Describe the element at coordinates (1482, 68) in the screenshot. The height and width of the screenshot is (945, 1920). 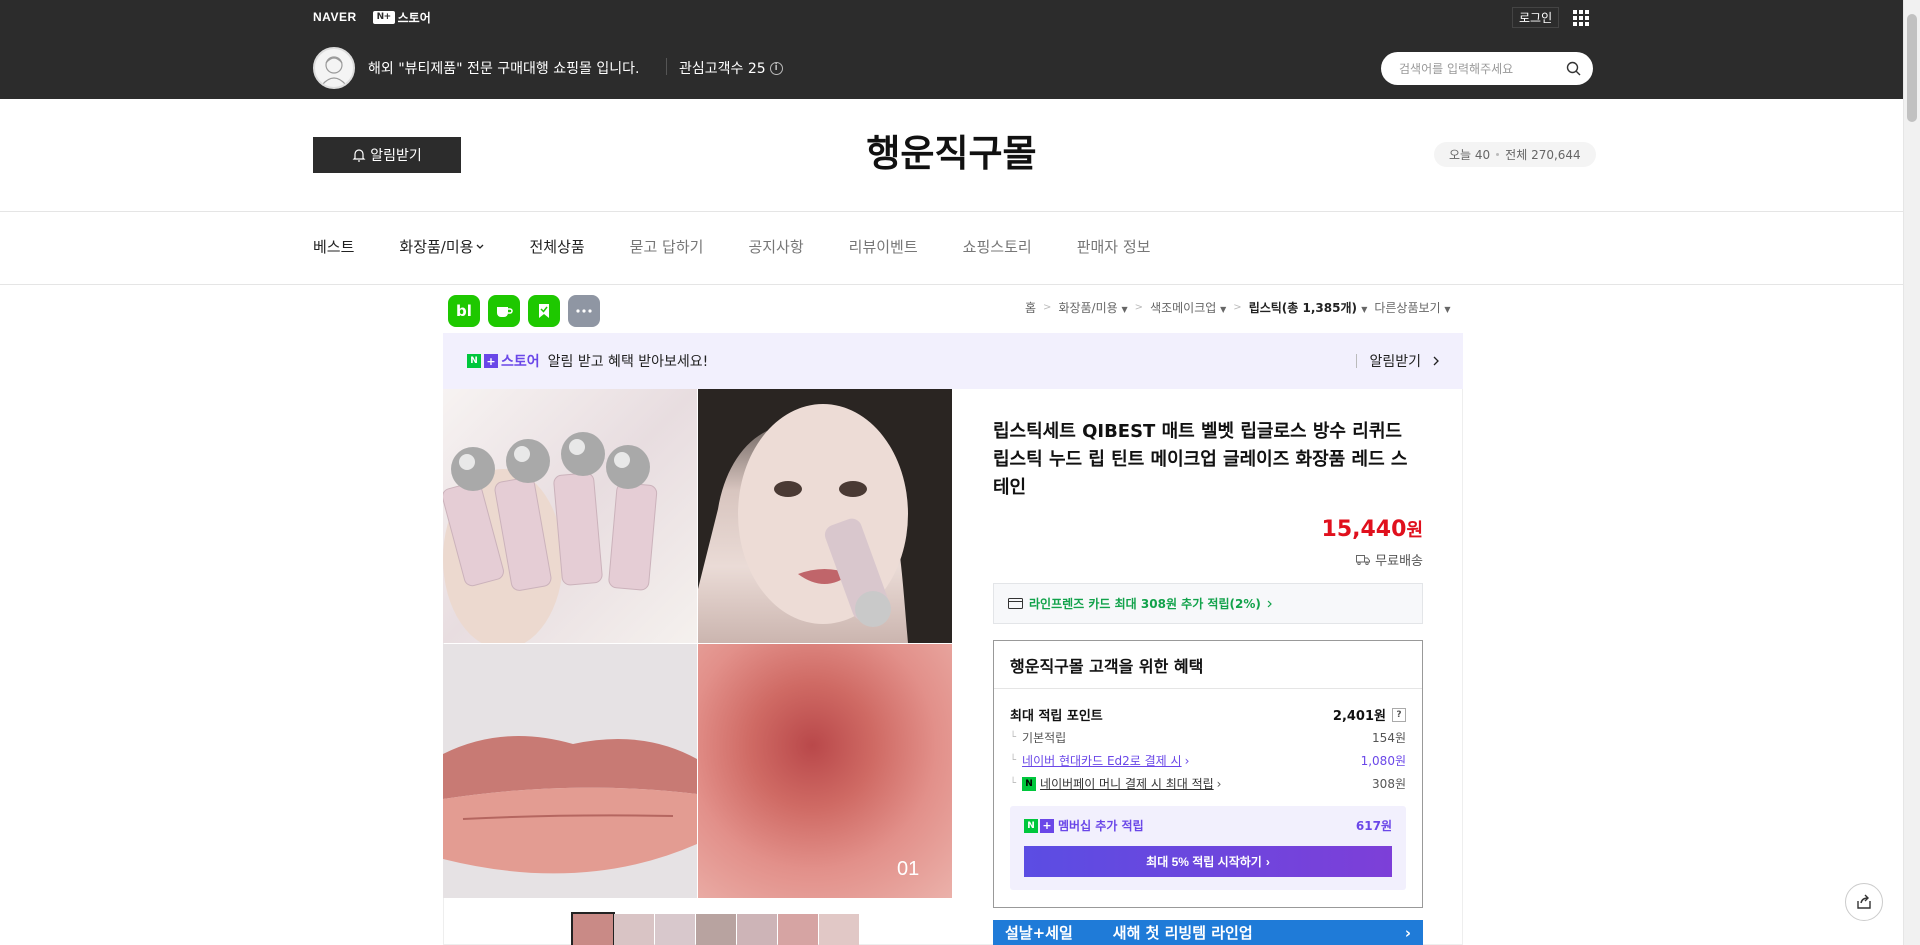
I see `search-input` at that location.